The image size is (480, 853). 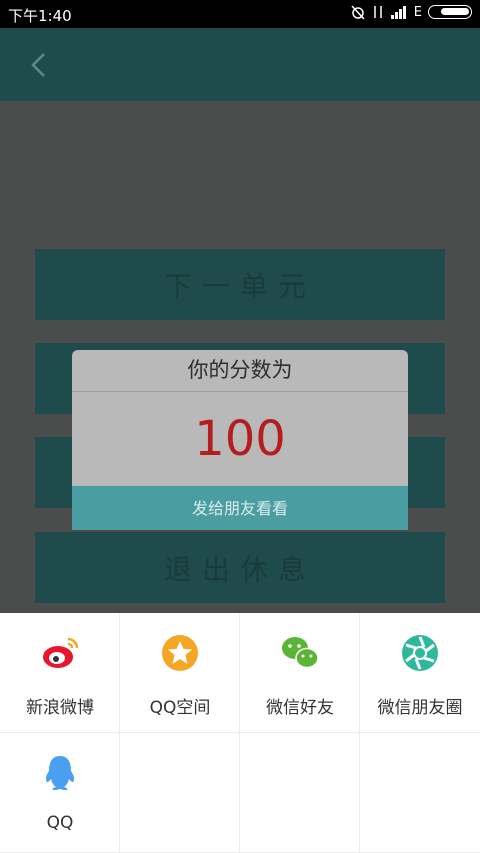 What do you see at coordinates (60, 823) in the screenshot?
I see `share-label: QQ` at bounding box center [60, 823].